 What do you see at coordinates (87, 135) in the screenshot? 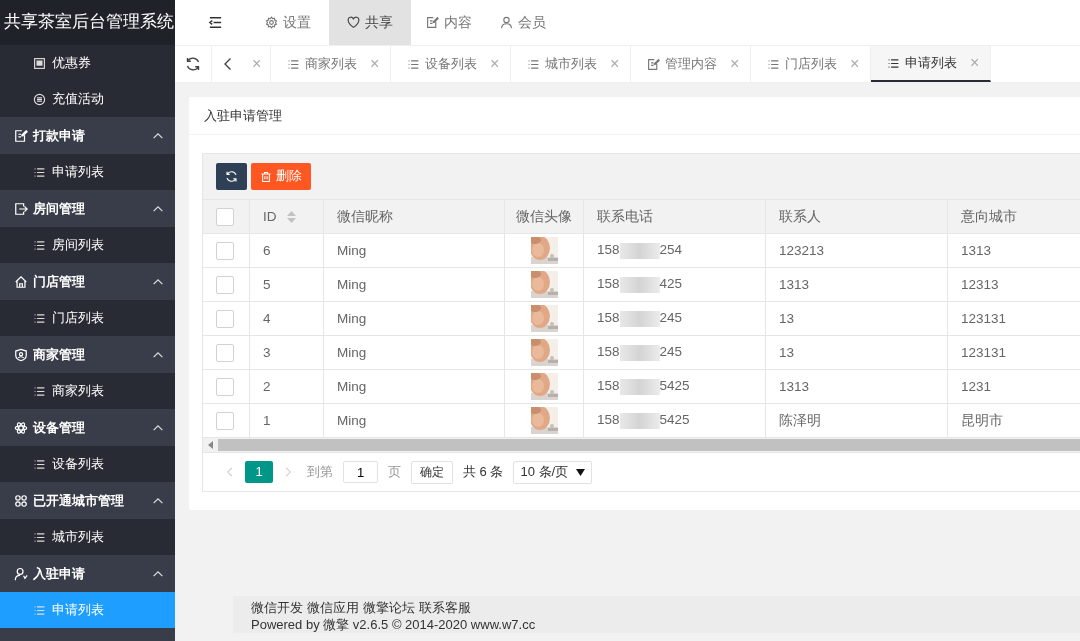
I see `sidebar-group: 打款申请` at bounding box center [87, 135].